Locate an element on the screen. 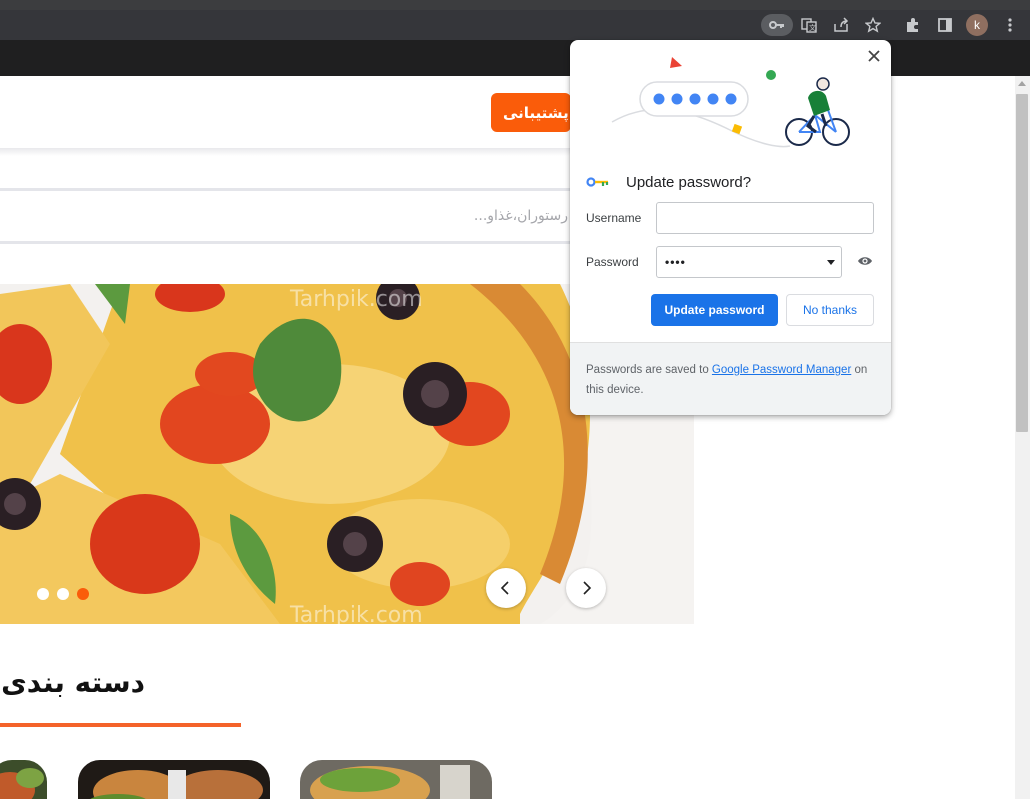  chevron-down-icon is located at coordinates (831, 262).